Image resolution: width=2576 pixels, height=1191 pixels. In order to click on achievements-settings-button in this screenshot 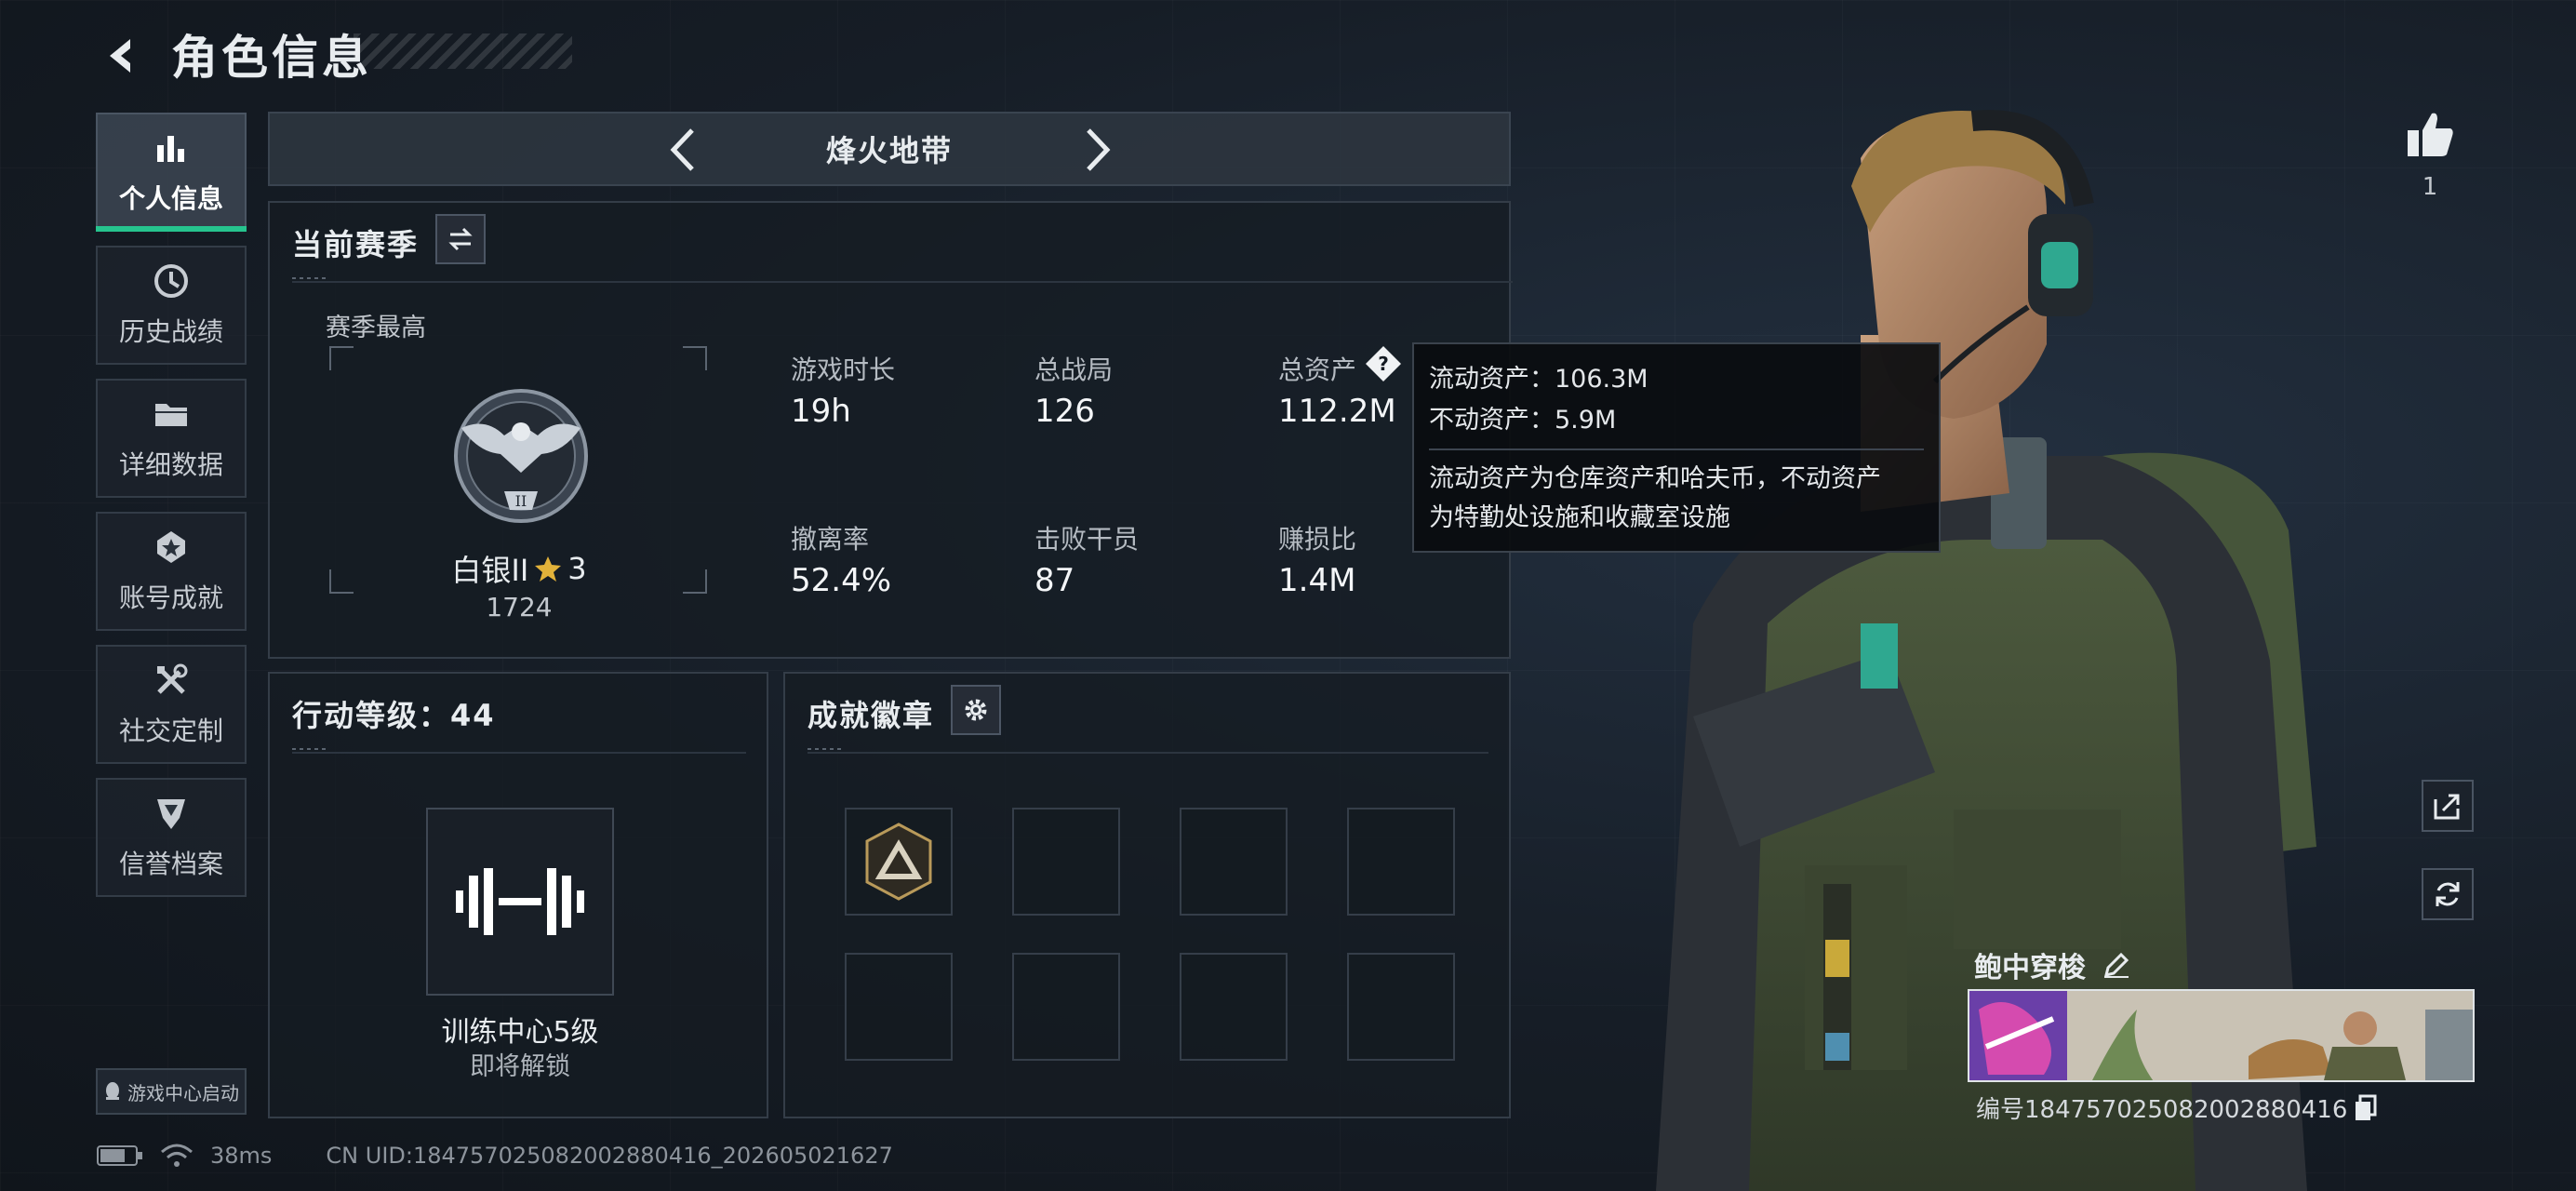, I will do `click(976, 710)`.